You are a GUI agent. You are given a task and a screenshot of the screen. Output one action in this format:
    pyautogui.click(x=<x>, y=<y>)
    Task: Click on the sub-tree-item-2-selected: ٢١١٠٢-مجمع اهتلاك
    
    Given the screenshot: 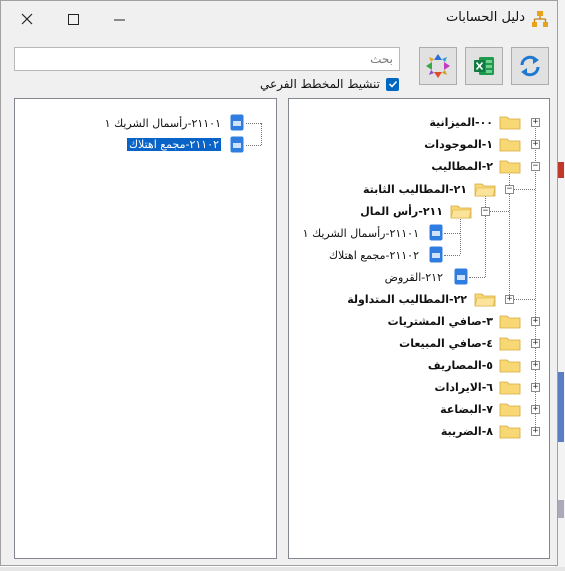 What is the action you would take?
    pyautogui.click(x=174, y=144)
    